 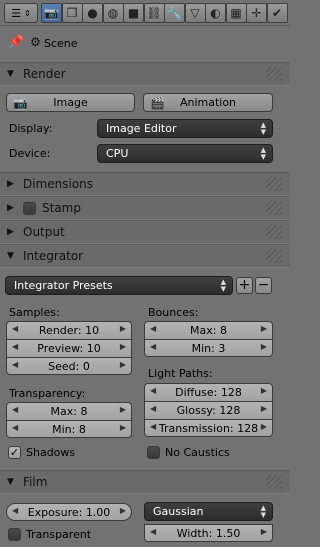 I want to click on link-icon: ⛓, so click(x=154, y=13).